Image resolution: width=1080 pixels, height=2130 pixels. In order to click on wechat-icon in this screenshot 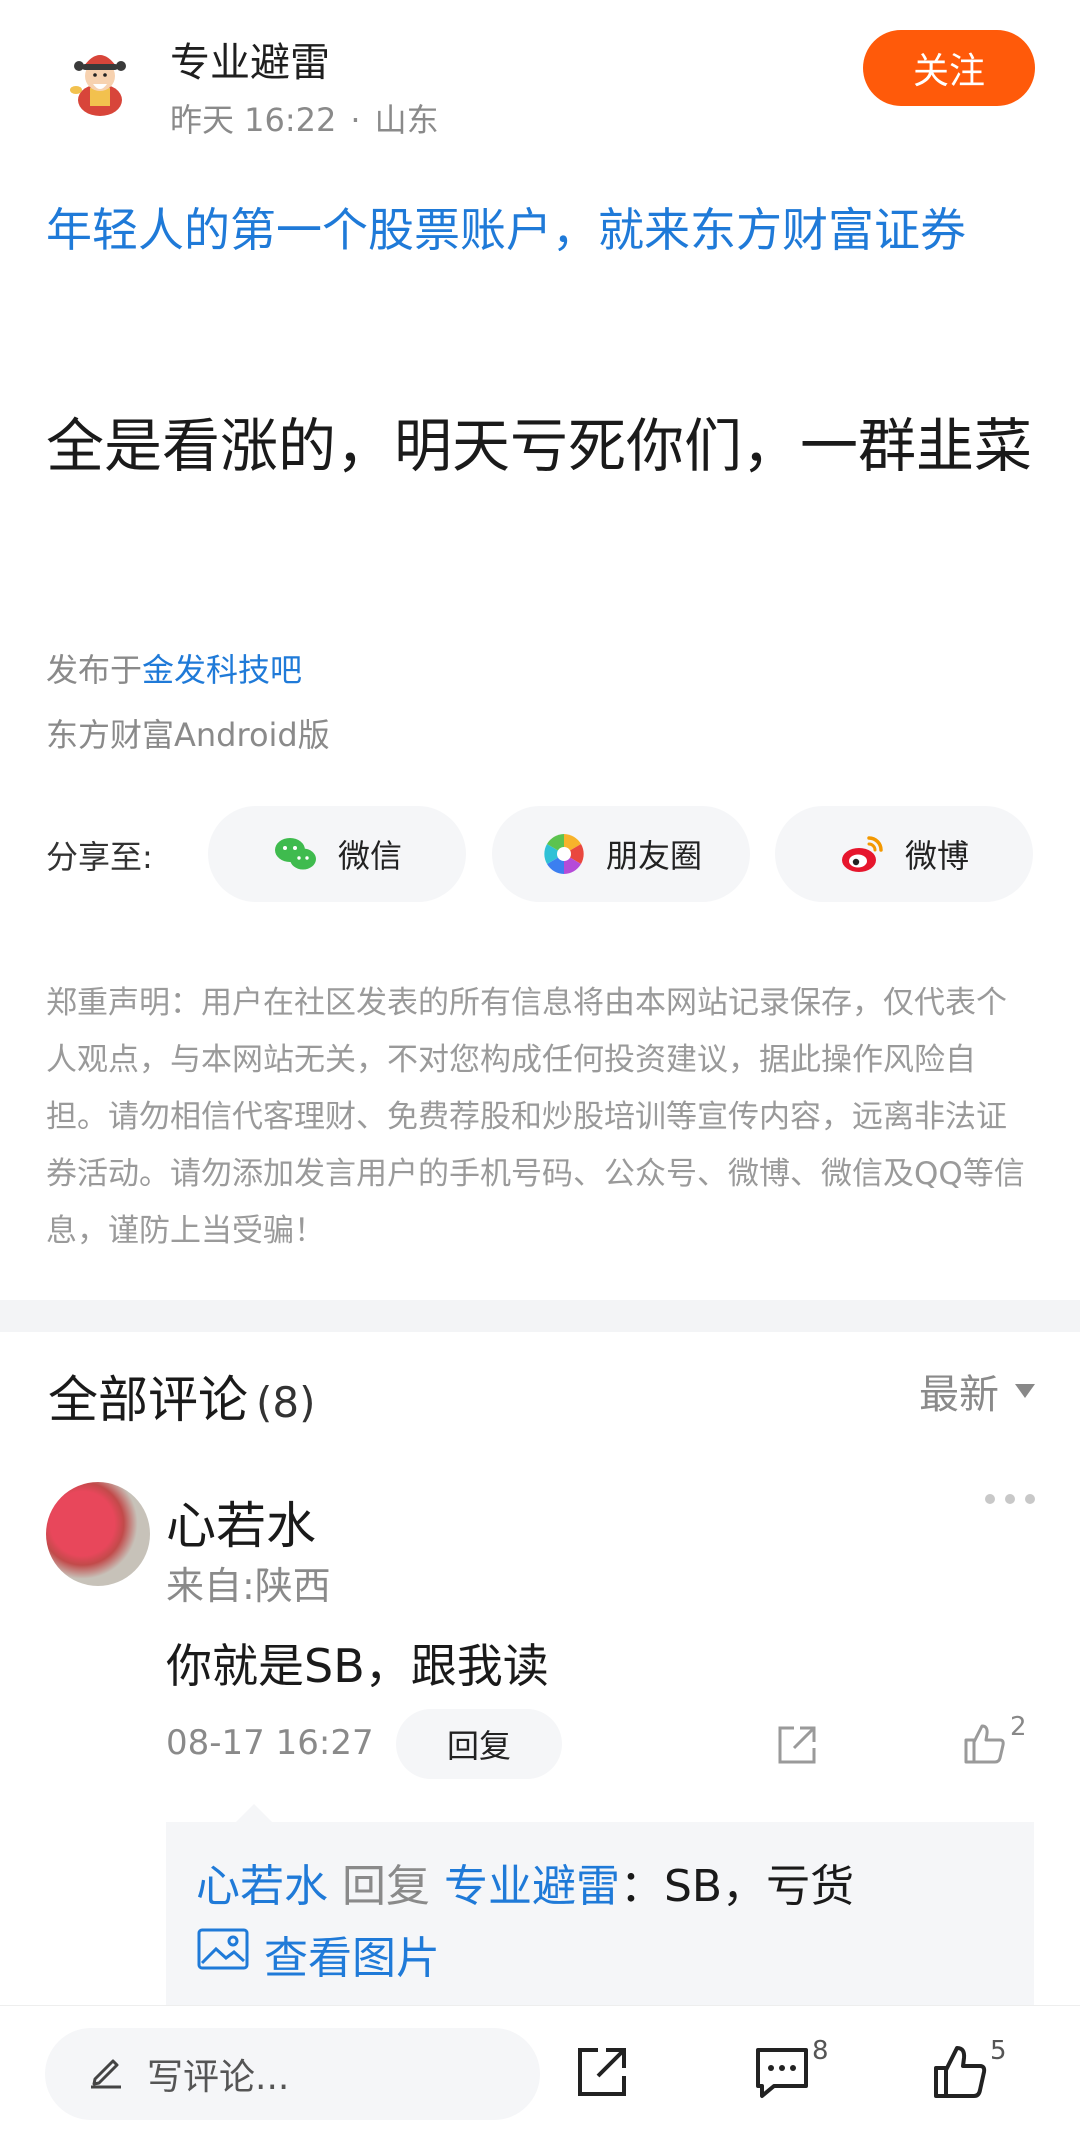, I will do `click(296, 854)`.